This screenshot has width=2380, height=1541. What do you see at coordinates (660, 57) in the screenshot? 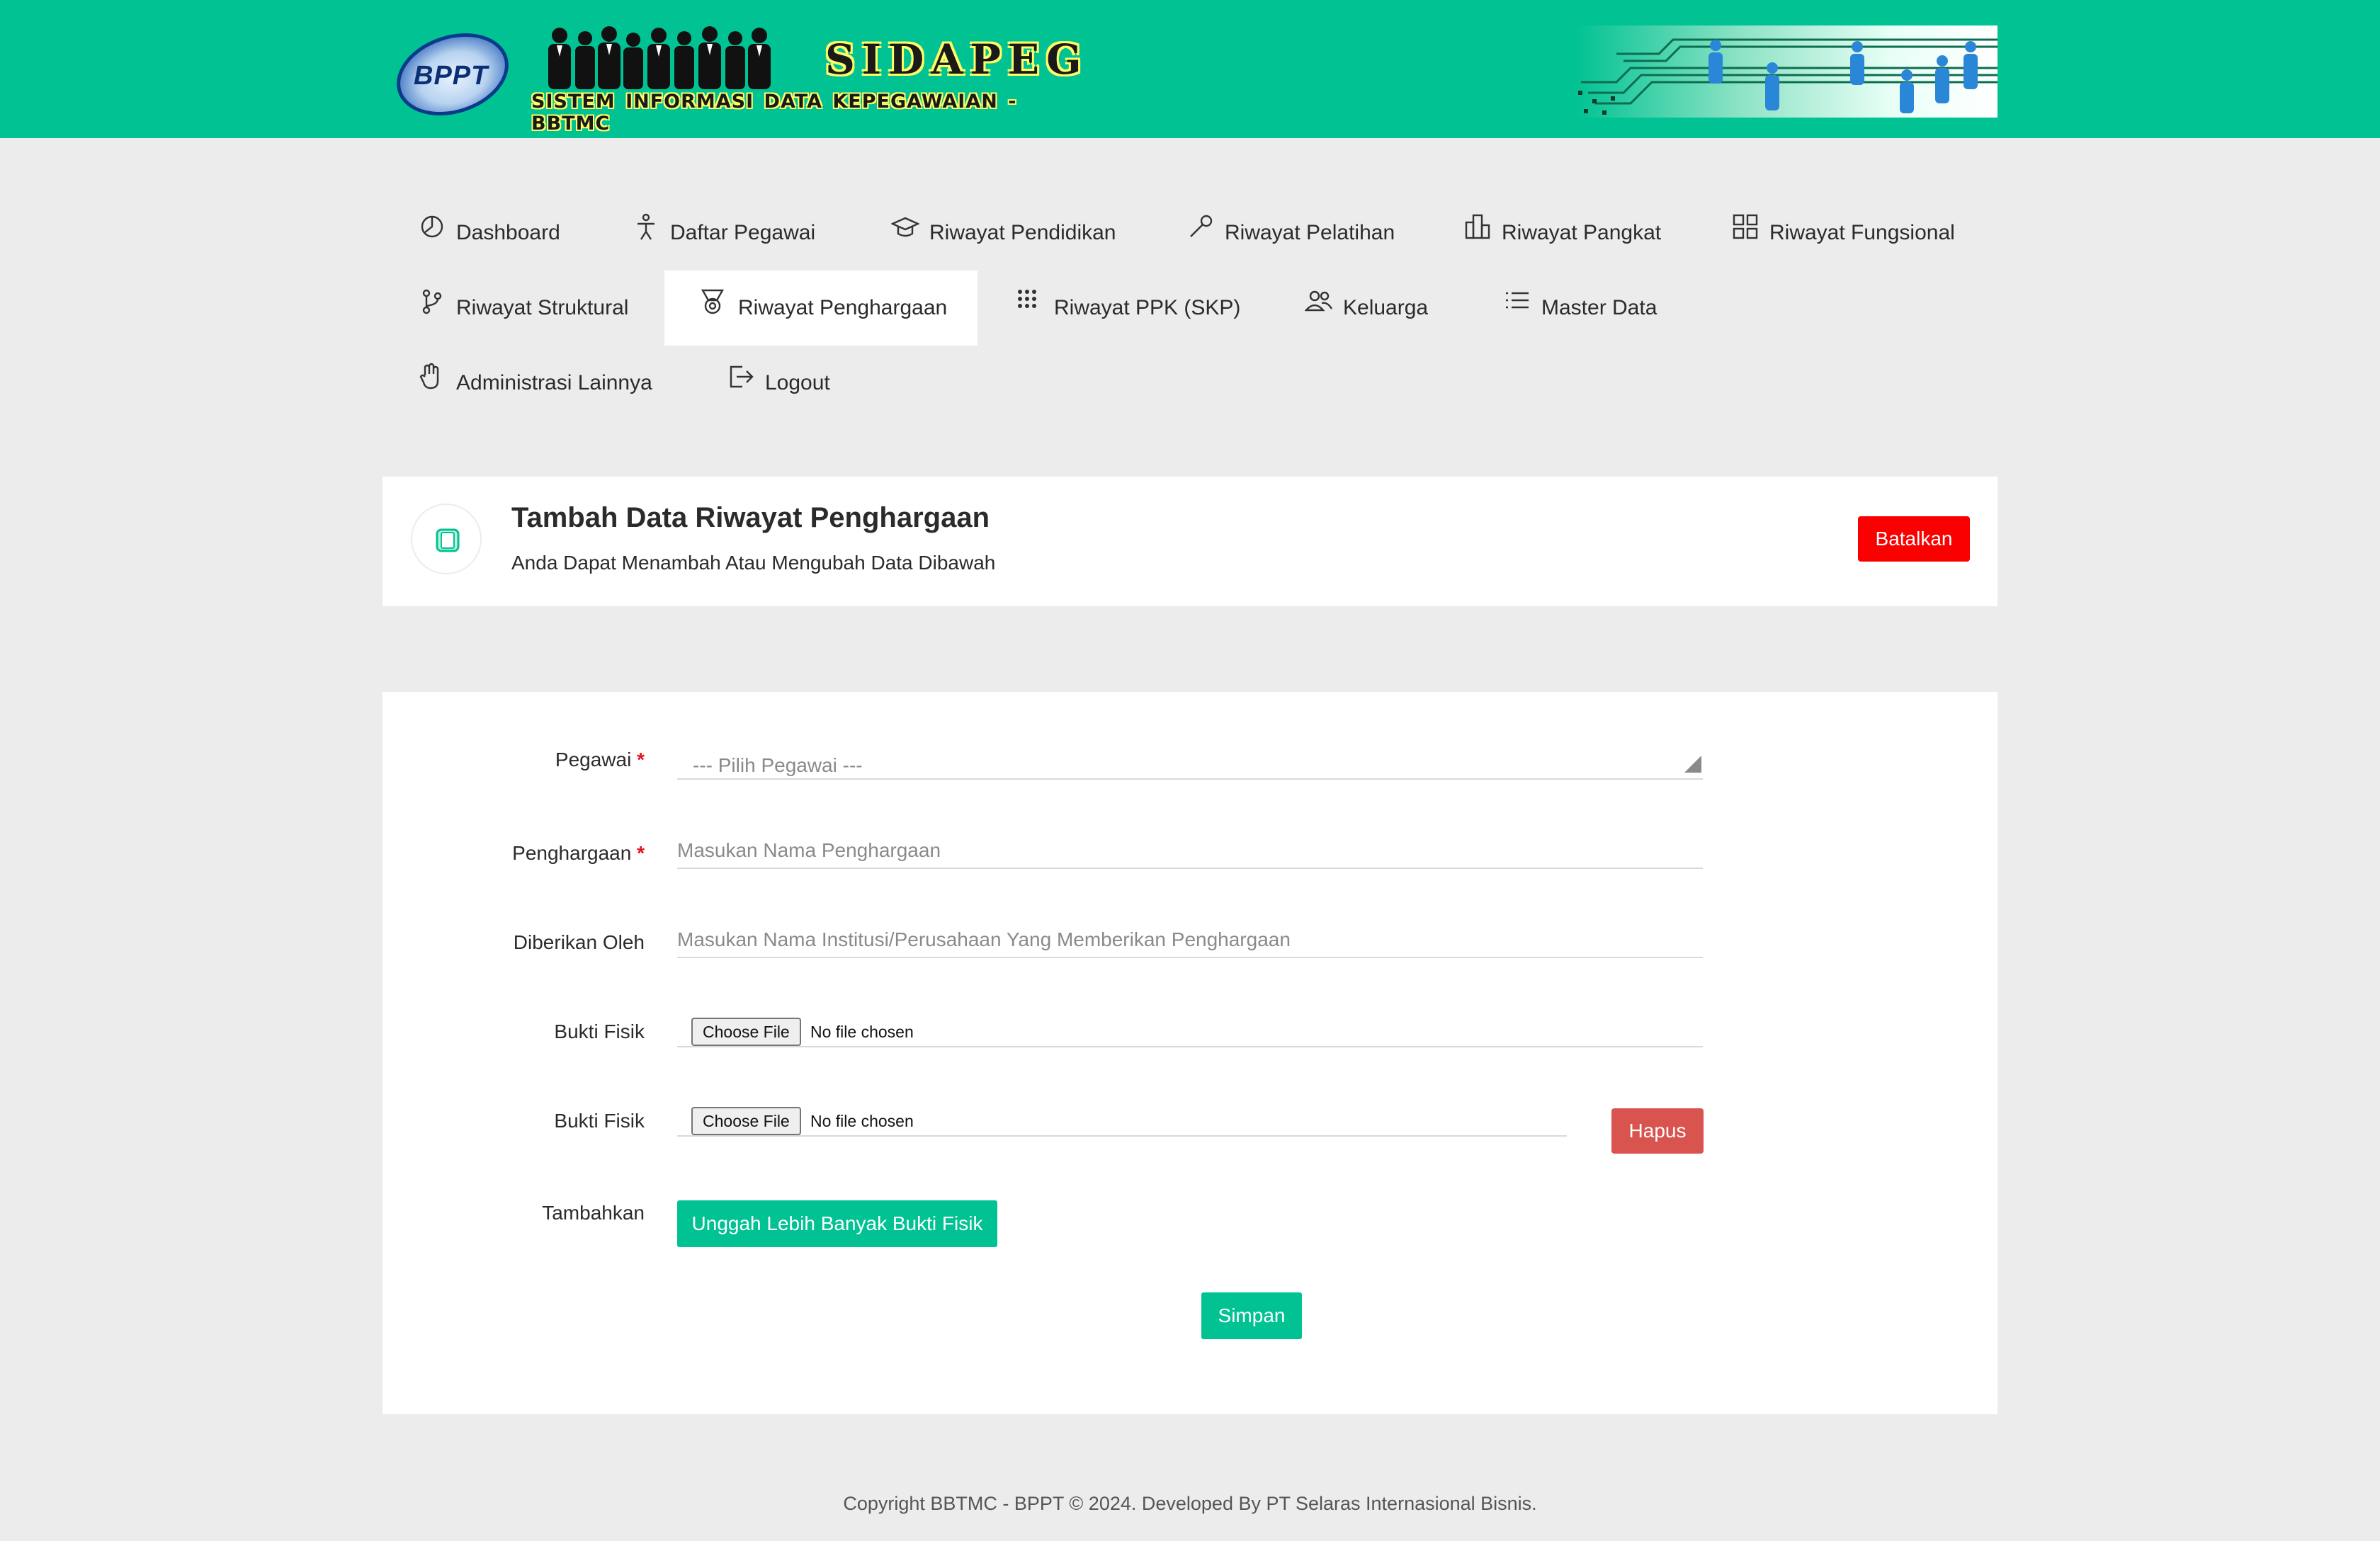
I see `crowd-silhouette-icon` at bounding box center [660, 57].